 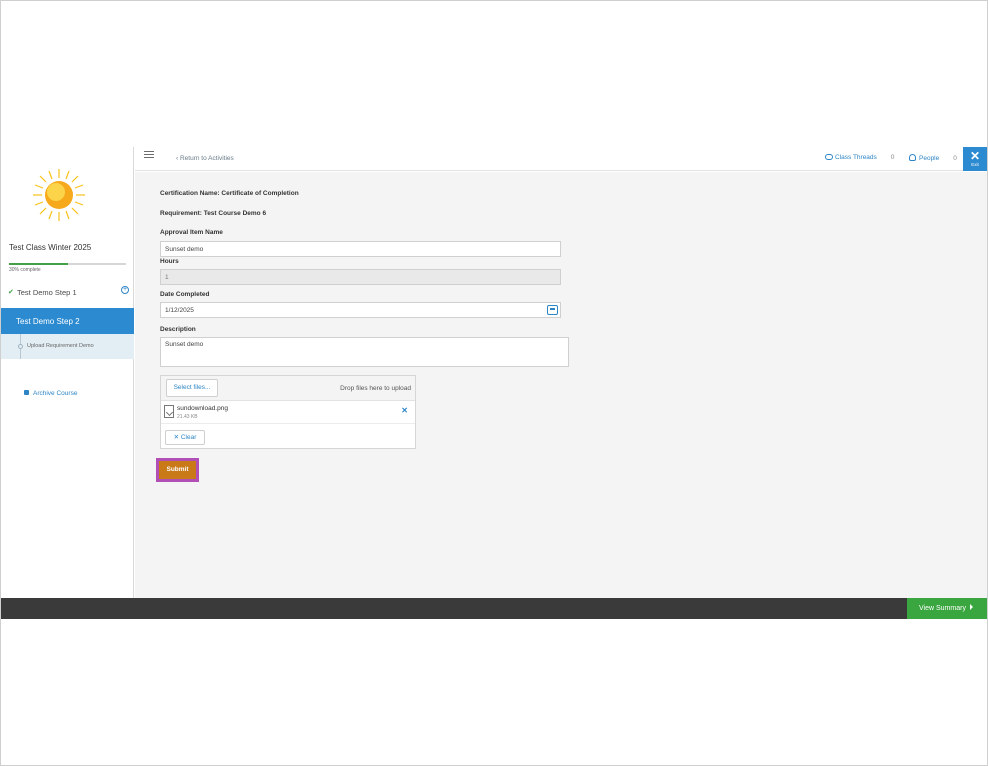 What do you see at coordinates (59, 195) in the screenshot?
I see `sun-logo` at bounding box center [59, 195].